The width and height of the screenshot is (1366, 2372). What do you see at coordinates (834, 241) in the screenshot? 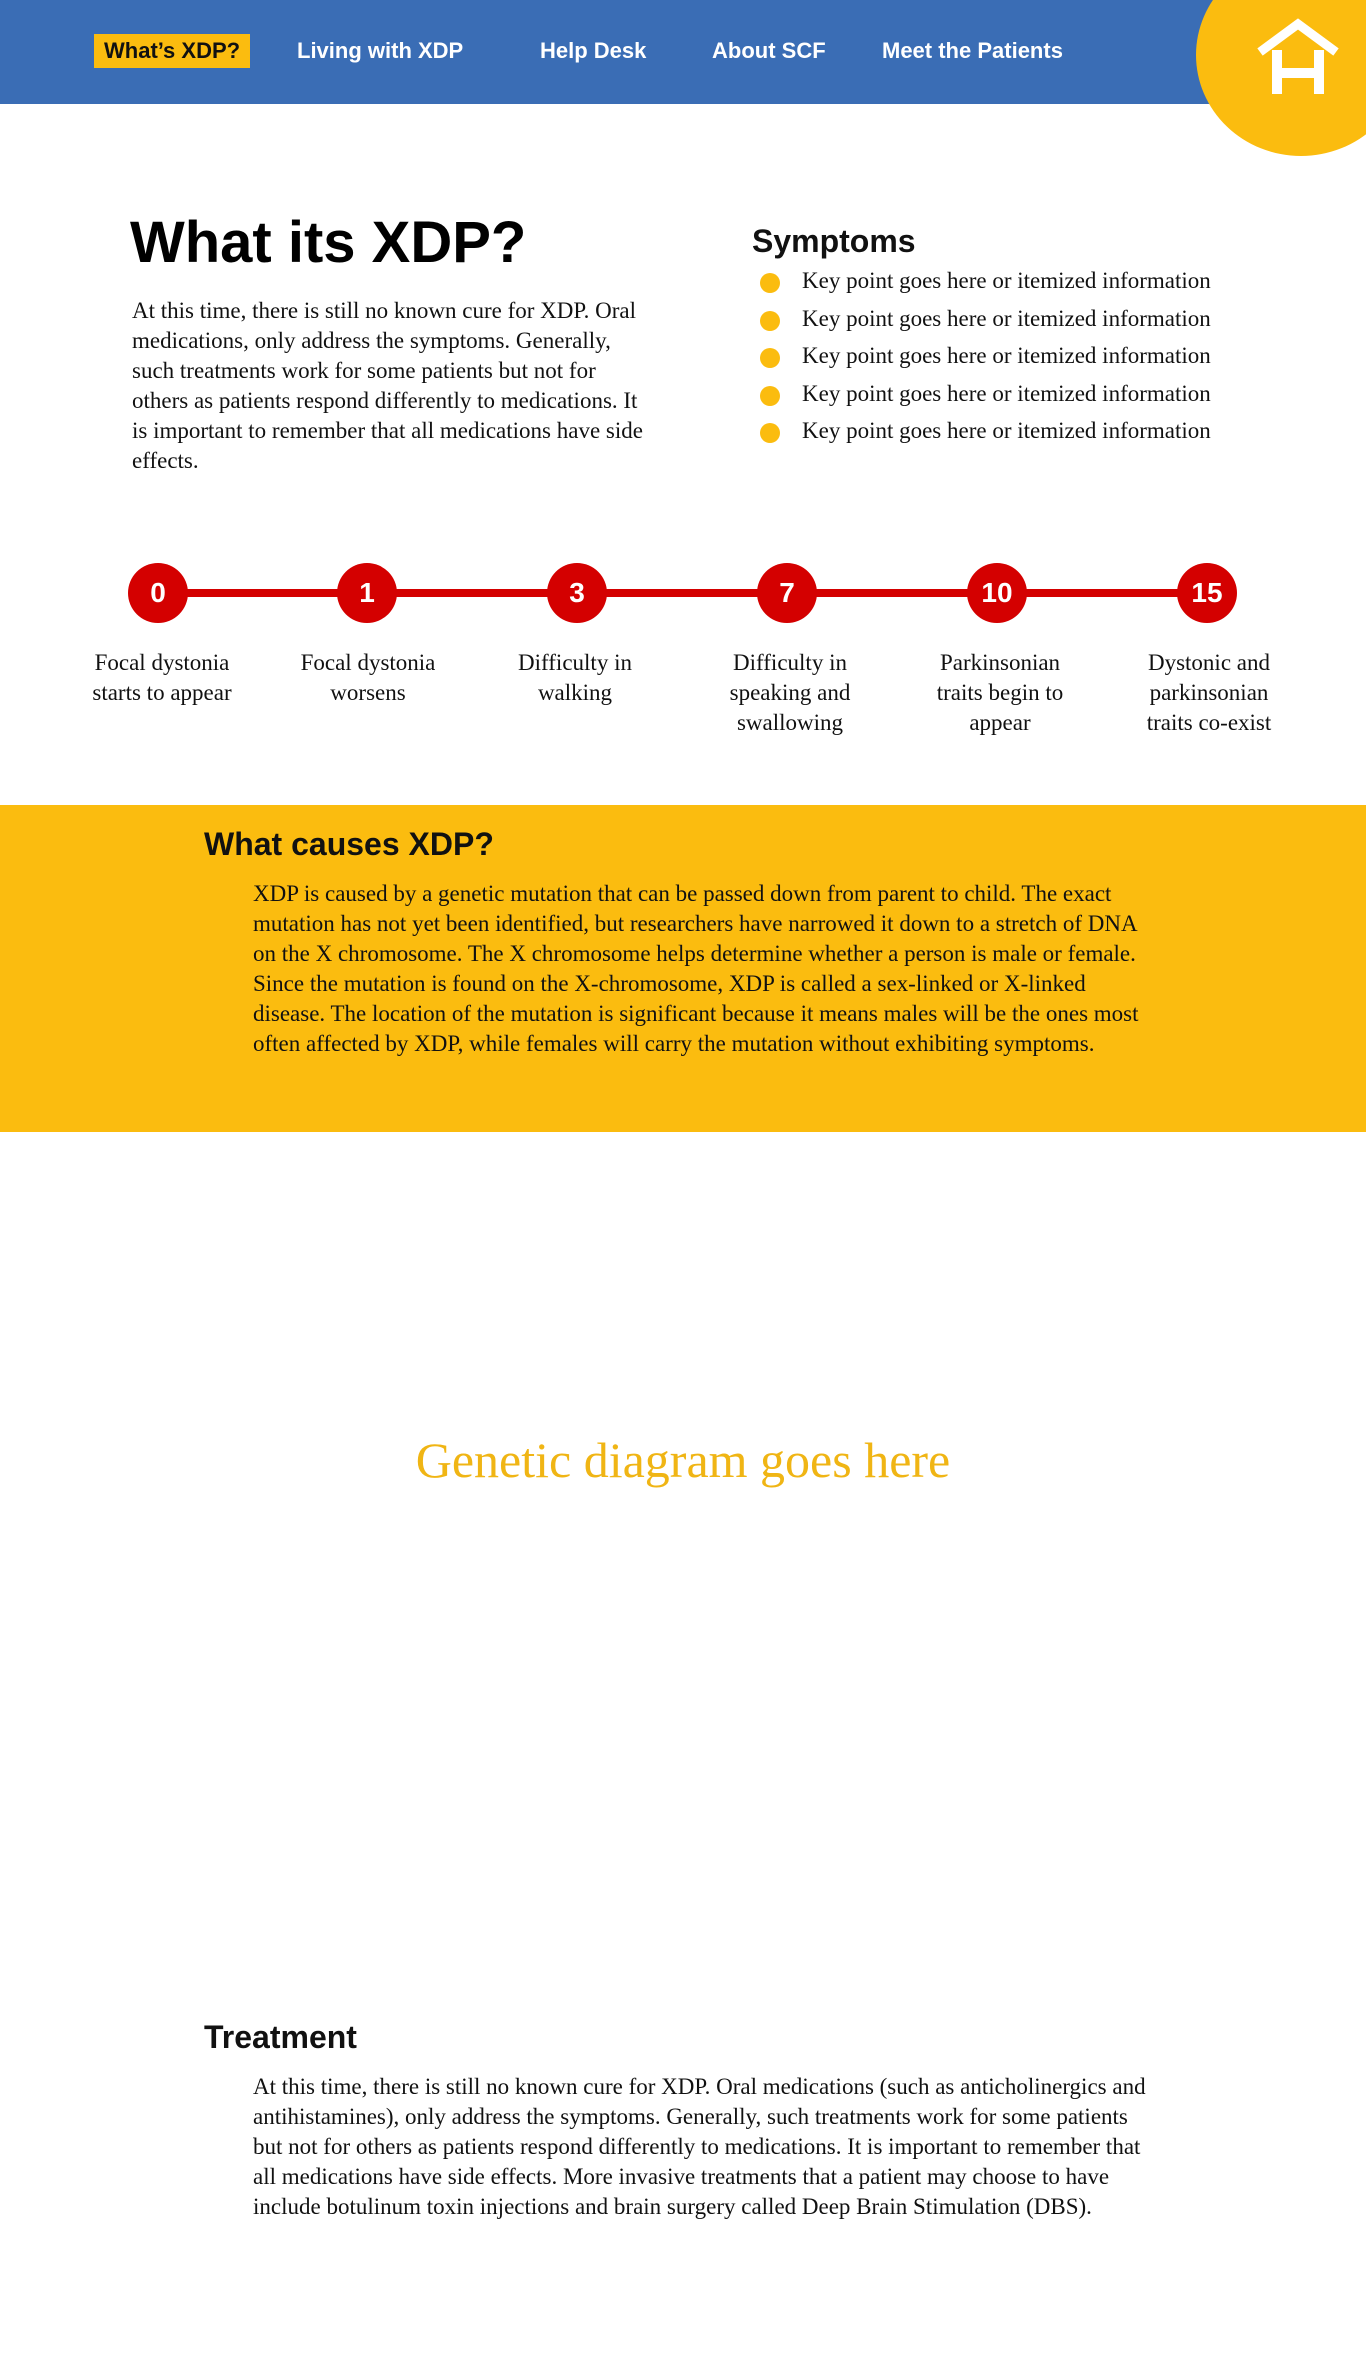
I see `symptoms-heading: Symptoms` at bounding box center [834, 241].